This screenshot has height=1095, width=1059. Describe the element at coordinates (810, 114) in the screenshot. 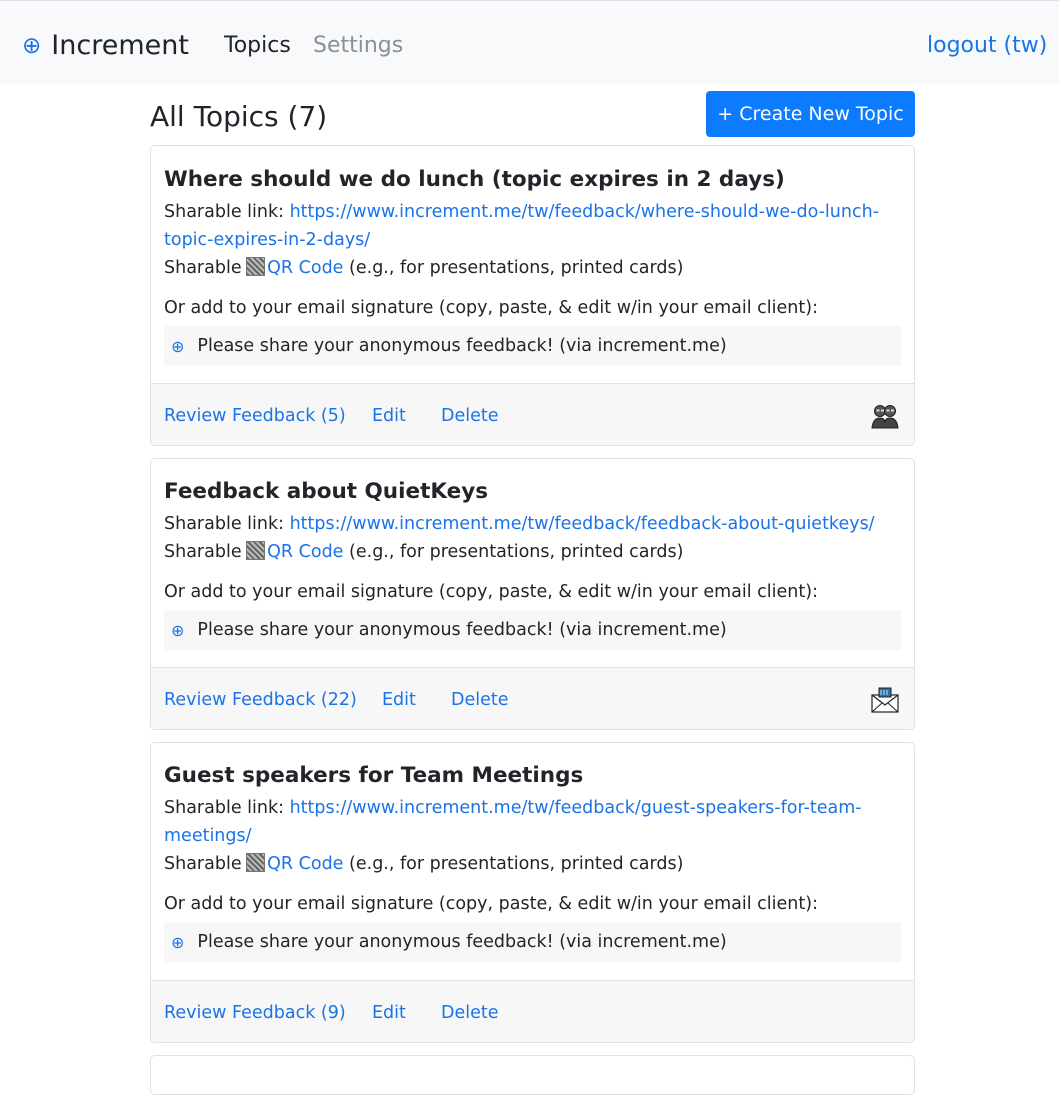

I see `create-new-topic-button: + Create New Topic` at that location.